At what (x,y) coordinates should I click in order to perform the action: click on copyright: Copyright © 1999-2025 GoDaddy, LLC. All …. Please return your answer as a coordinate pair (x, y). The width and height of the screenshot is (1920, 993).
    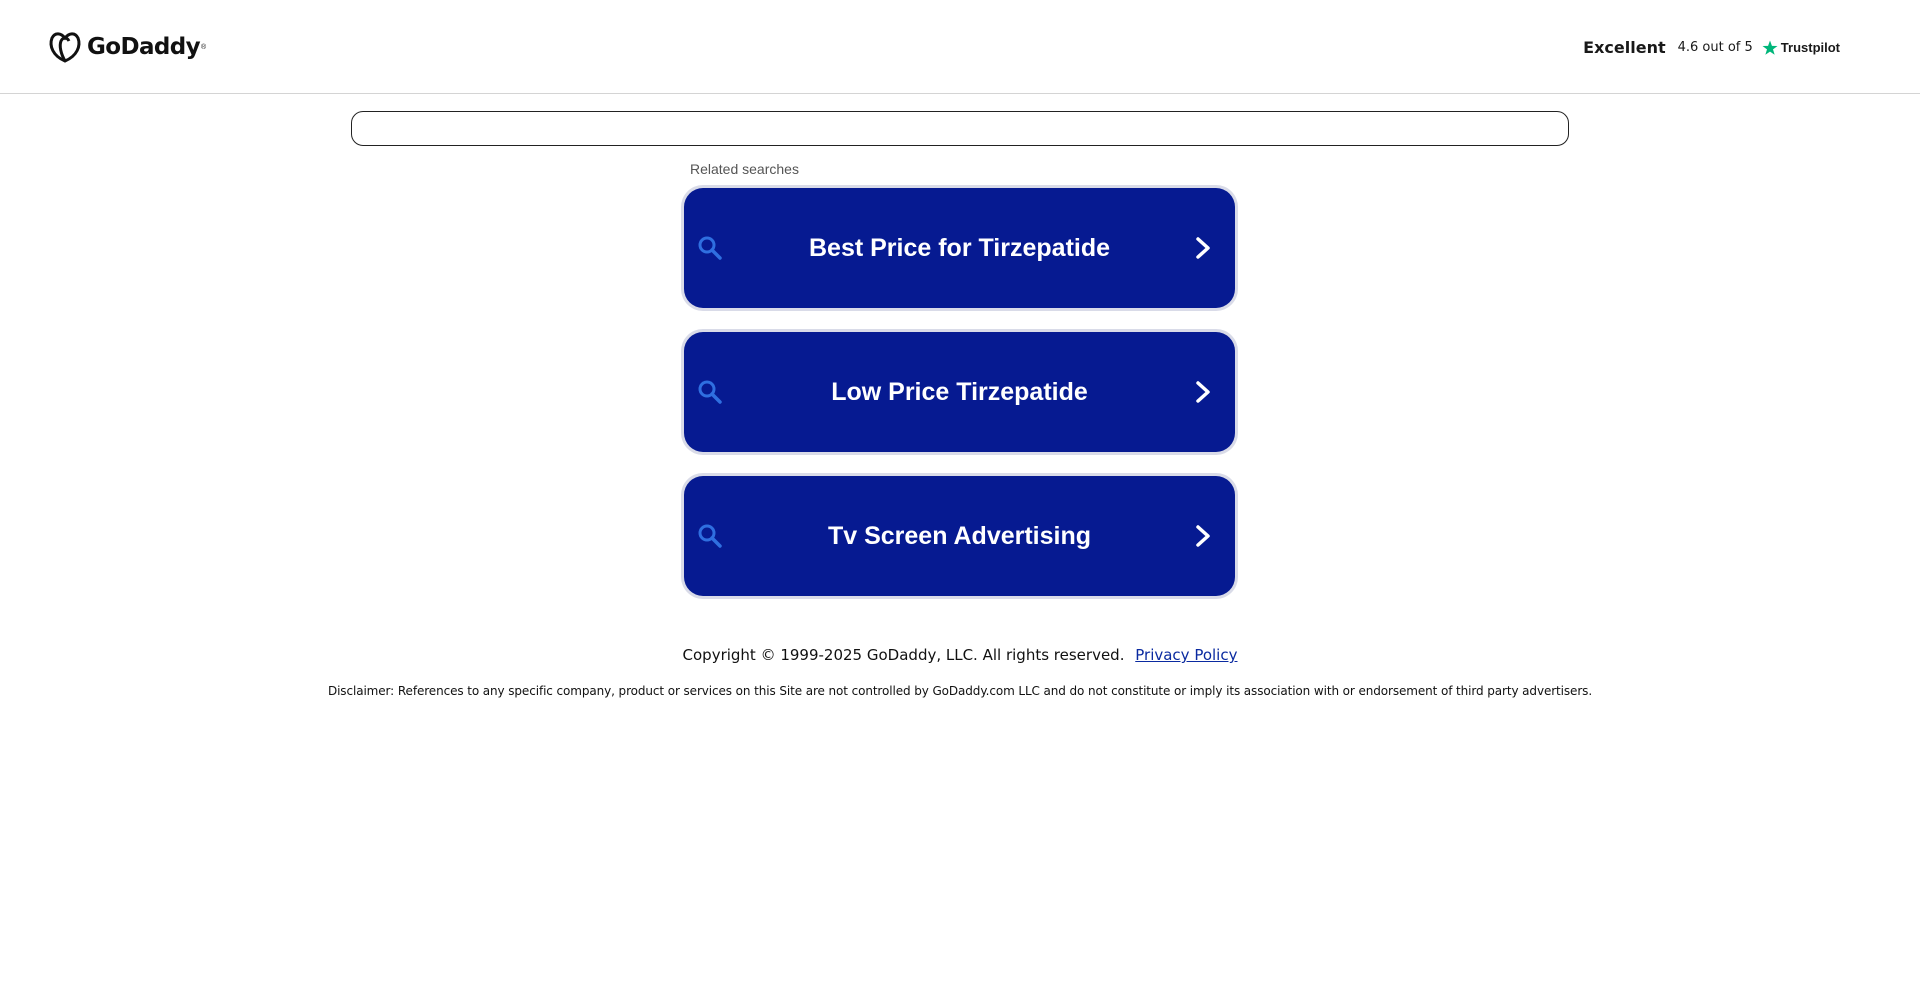
    Looking at the image, I should click on (960, 655).